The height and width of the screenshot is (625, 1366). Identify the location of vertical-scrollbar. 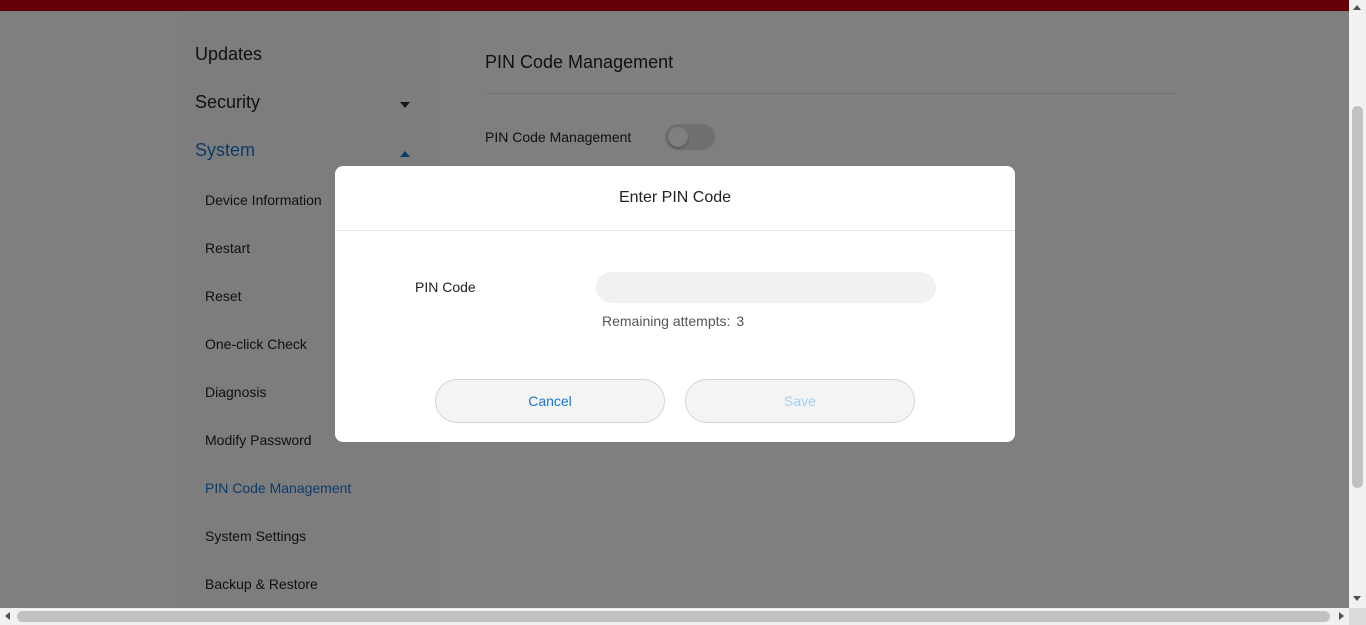
(1357, 304).